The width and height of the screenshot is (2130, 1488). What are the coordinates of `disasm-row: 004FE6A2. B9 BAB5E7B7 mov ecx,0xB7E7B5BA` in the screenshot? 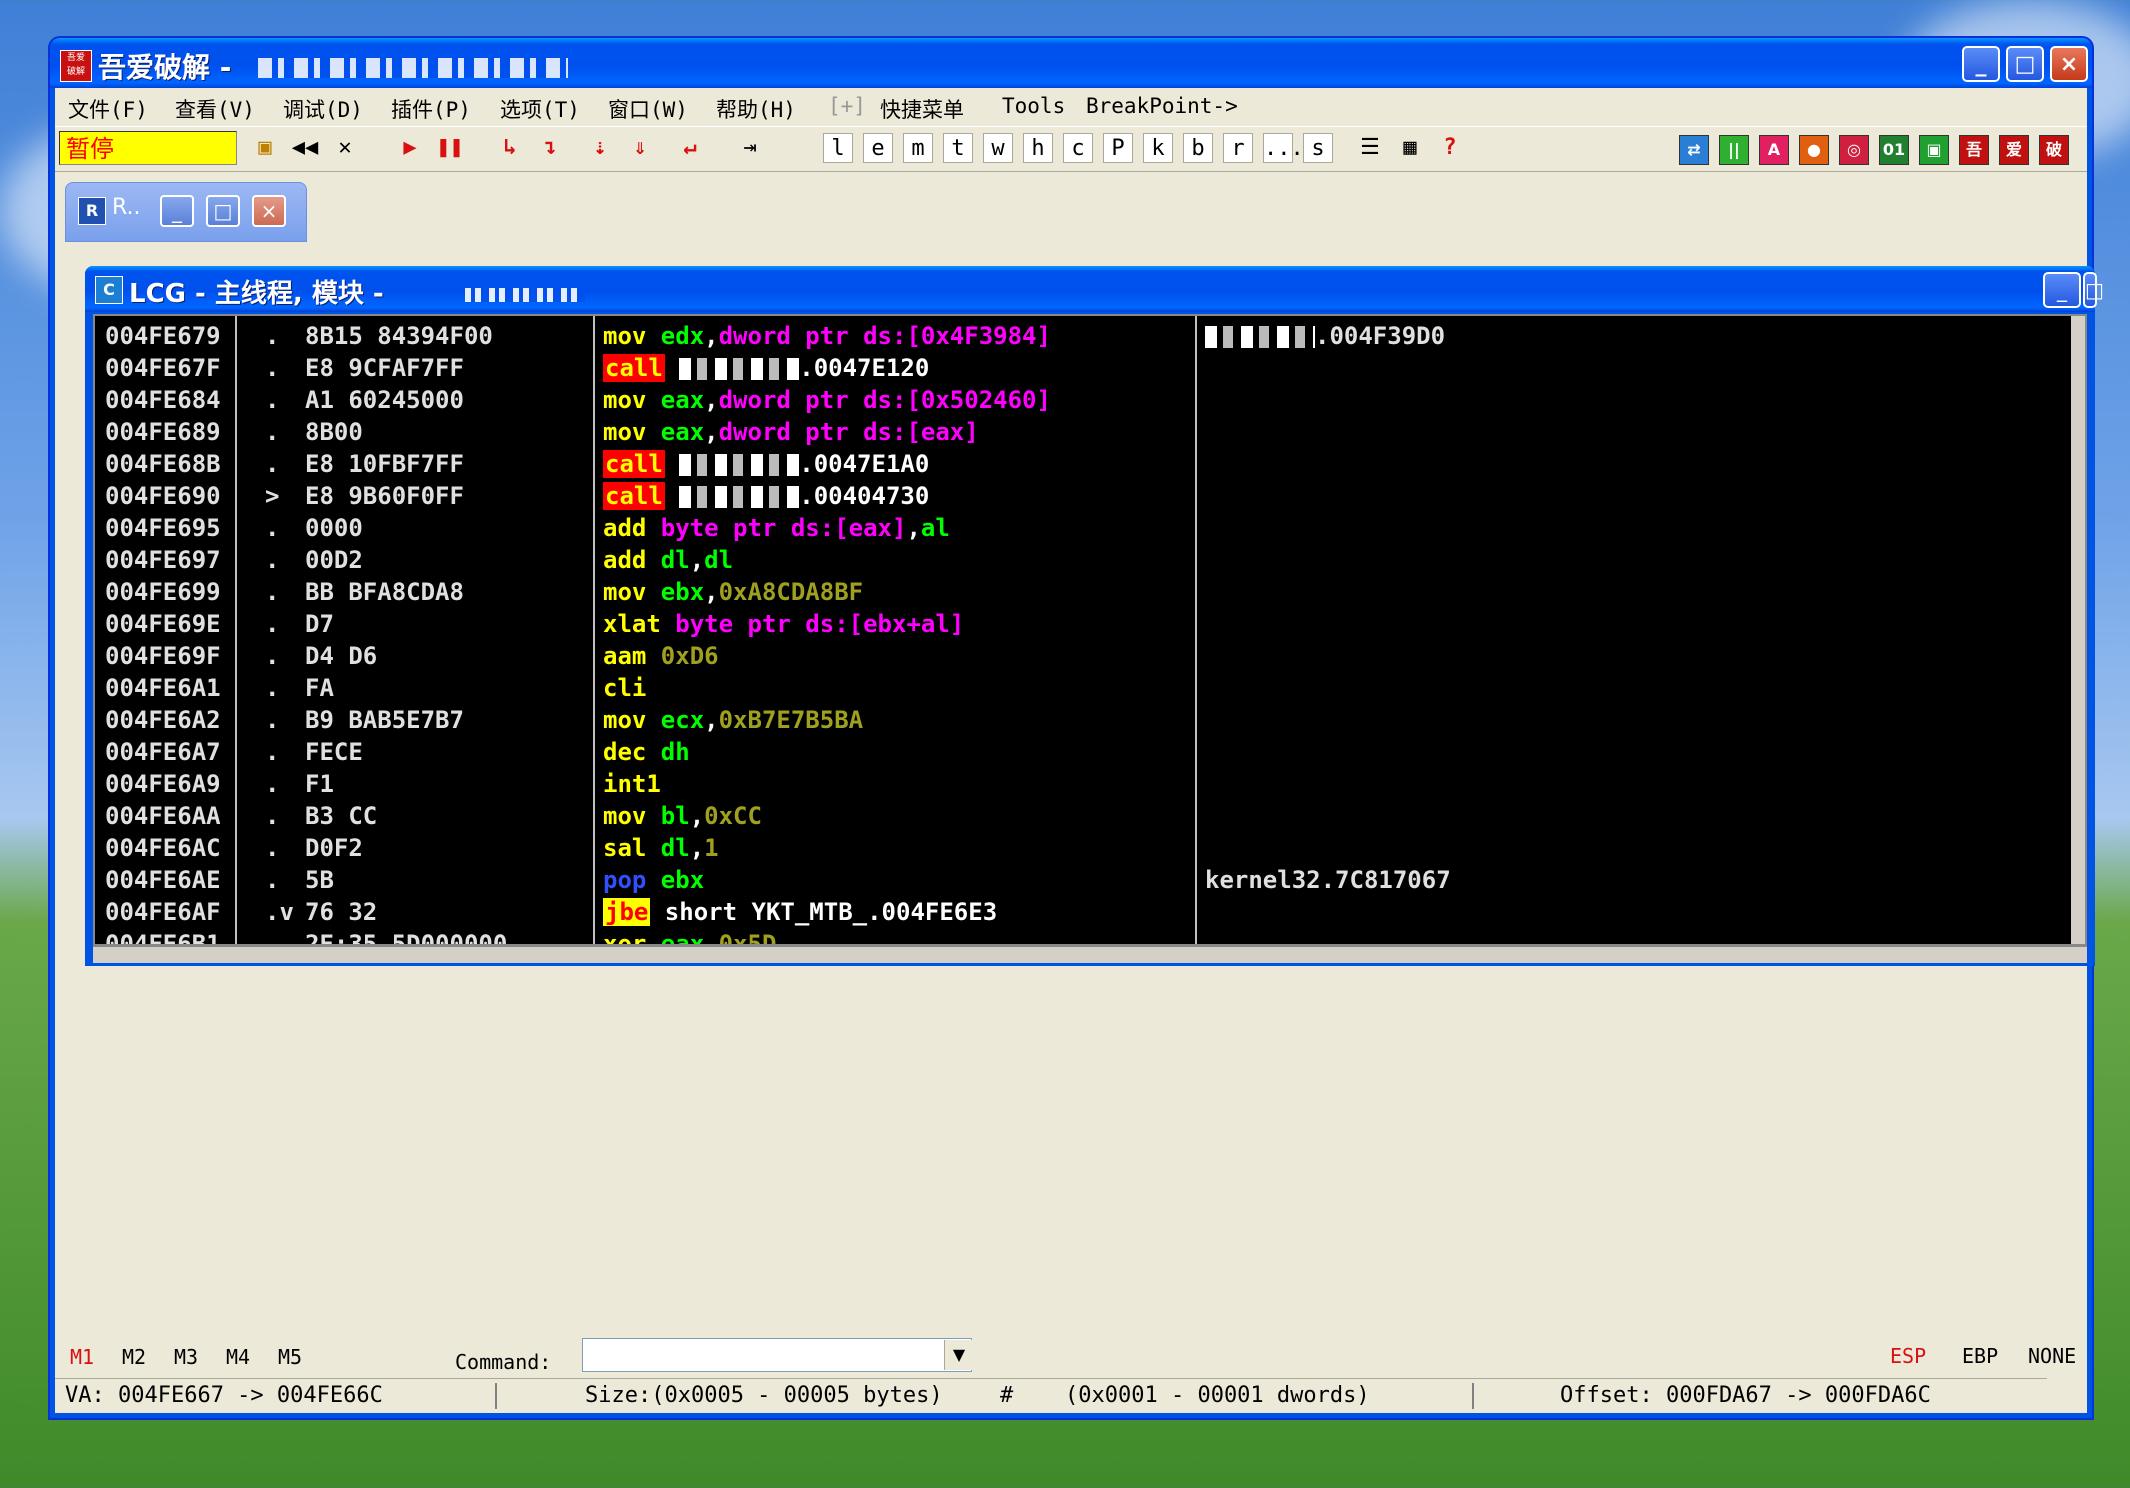 It's located at (1090, 720).